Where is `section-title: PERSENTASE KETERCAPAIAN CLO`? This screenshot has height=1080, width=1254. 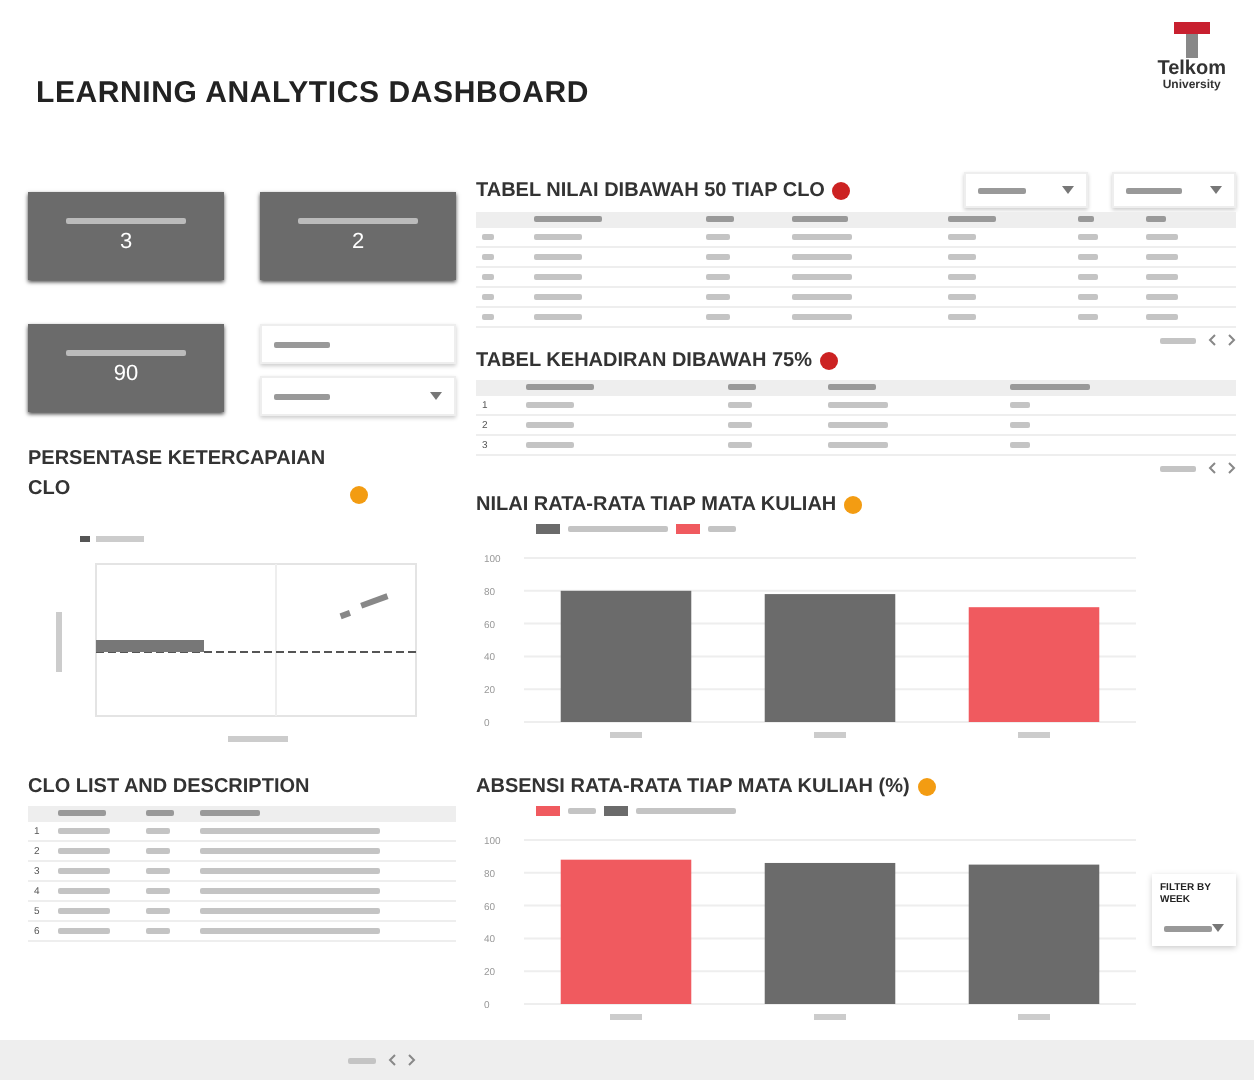
section-title: PERSENTASE KETERCAPAIAN CLO is located at coordinates (178, 475).